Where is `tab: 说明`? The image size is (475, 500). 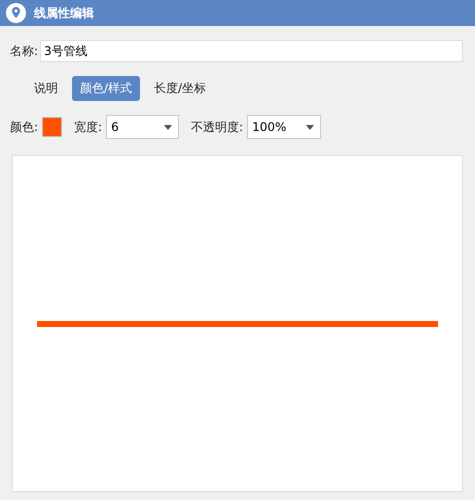 tab: 说明 is located at coordinates (46, 88).